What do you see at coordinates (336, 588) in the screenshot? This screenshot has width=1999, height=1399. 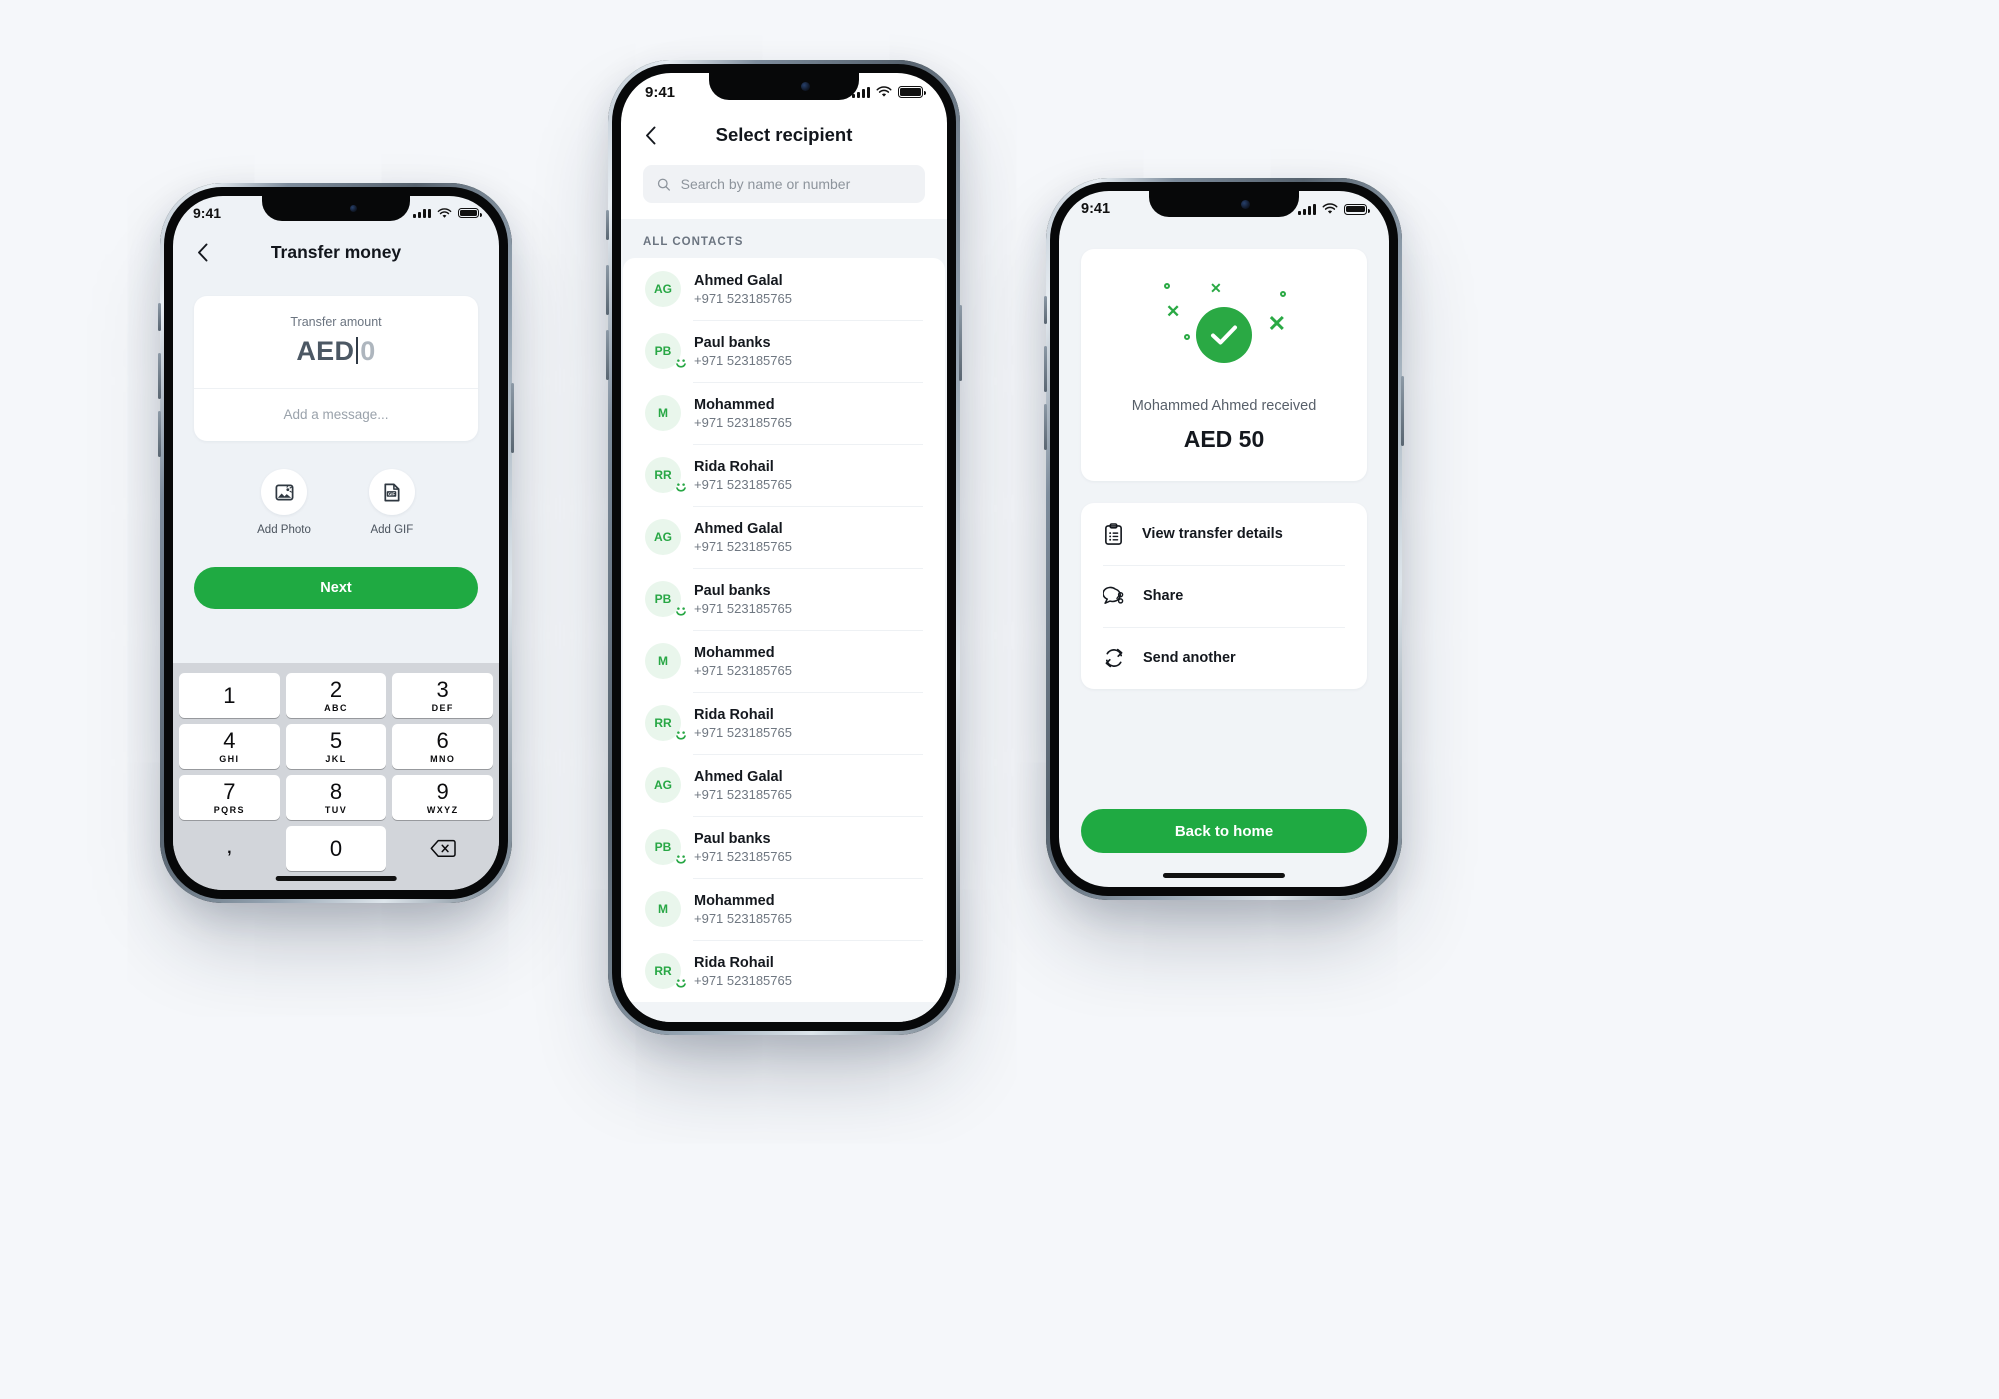 I see `next-button: Next` at bounding box center [336, 588].